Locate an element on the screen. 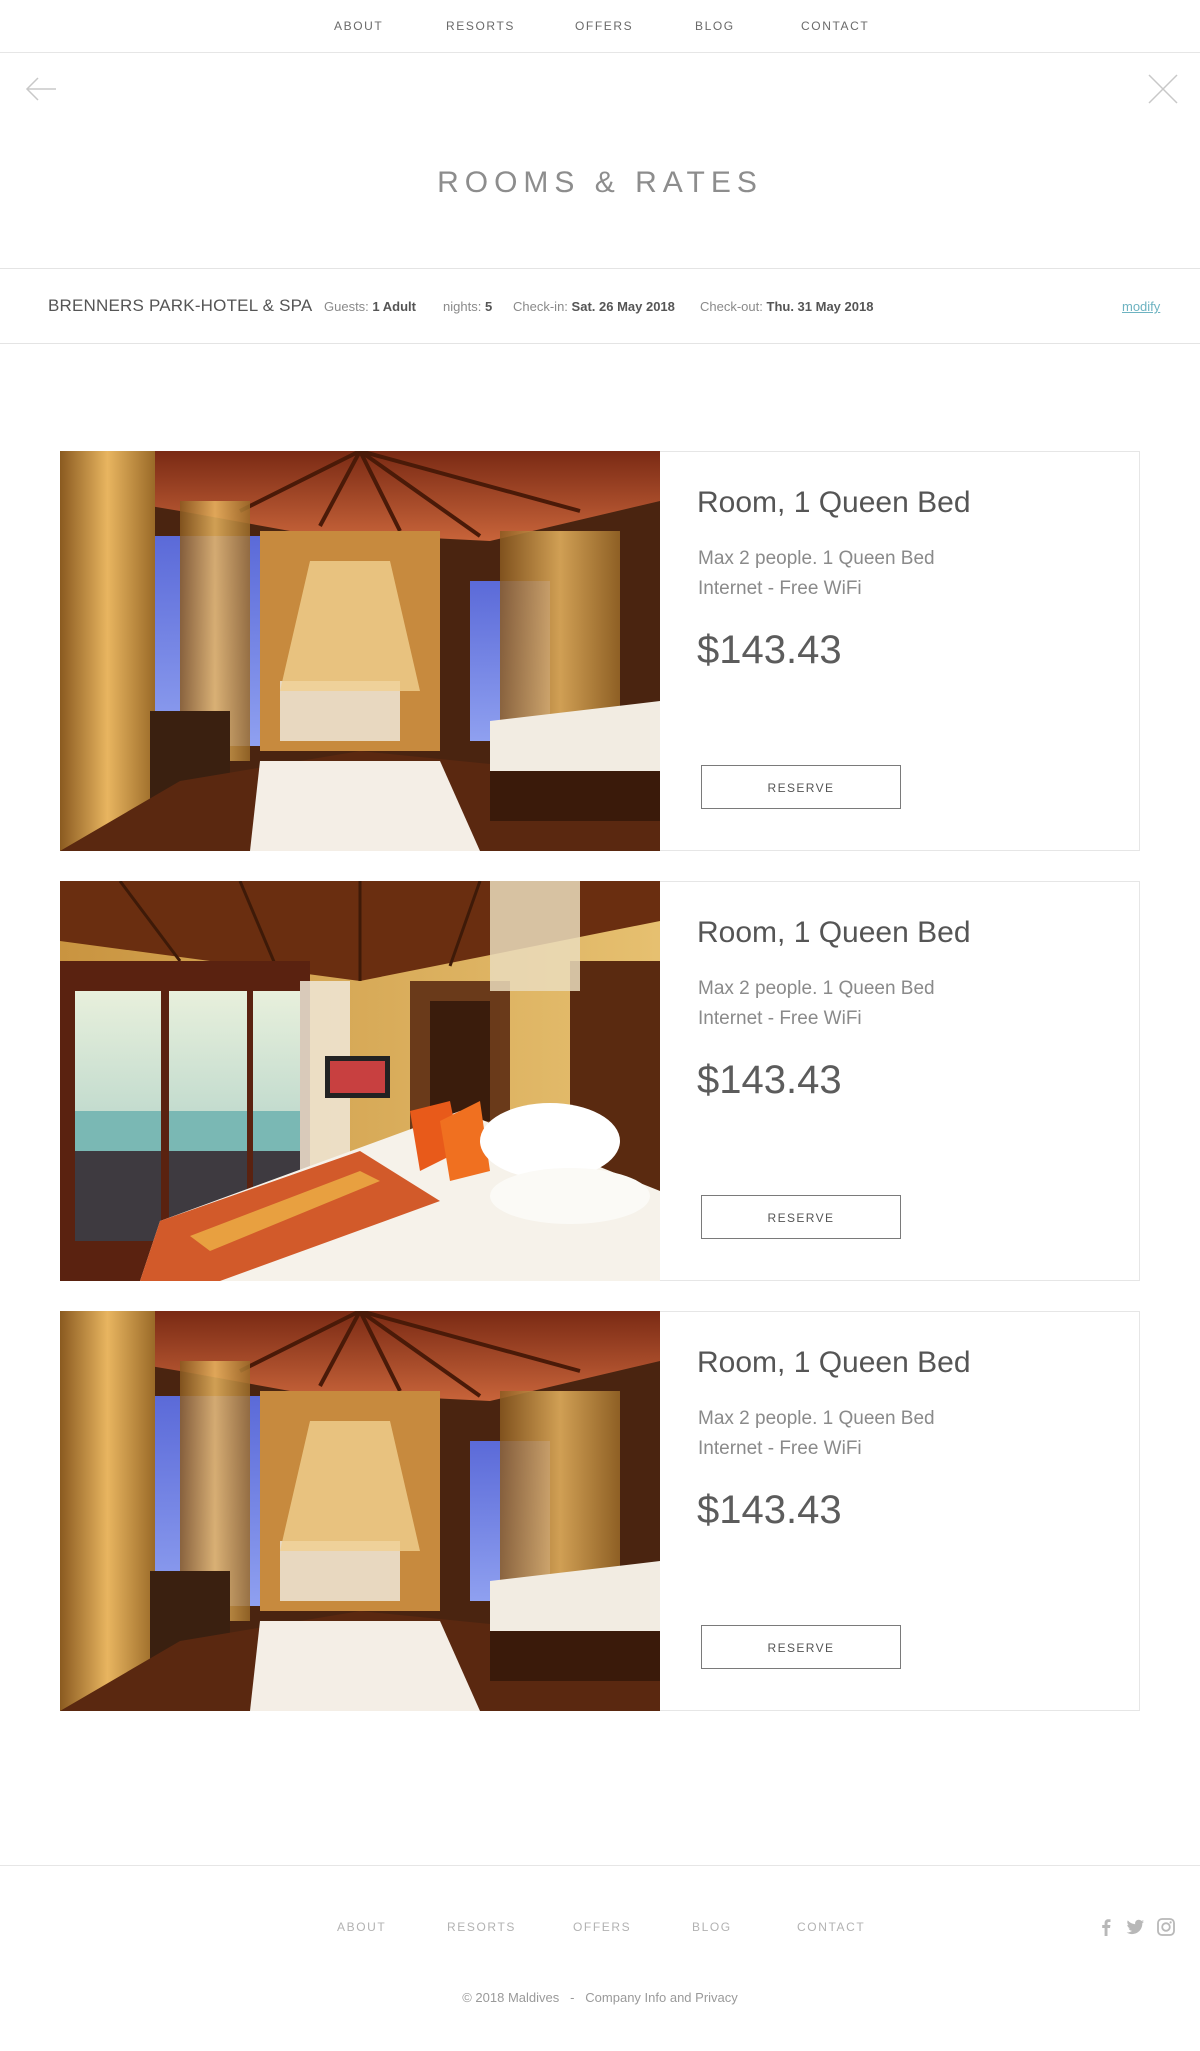 Image resolution: width=1200 pixels, height=2051 pixels. guests-label: Guests: is located at coordinates (346, 306).